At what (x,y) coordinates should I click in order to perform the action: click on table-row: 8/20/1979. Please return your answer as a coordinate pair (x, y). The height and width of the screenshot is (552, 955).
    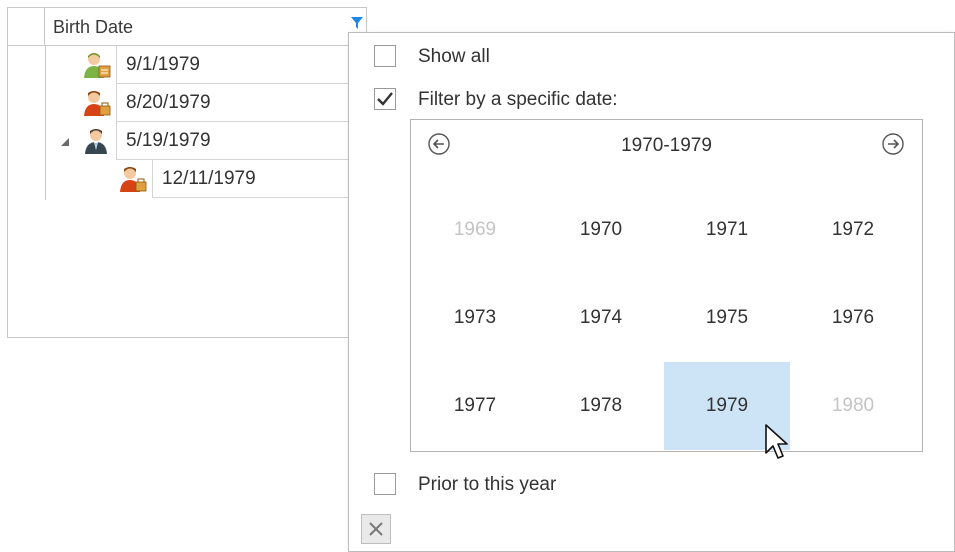
    Looking at the image, I should click on (206, 103).